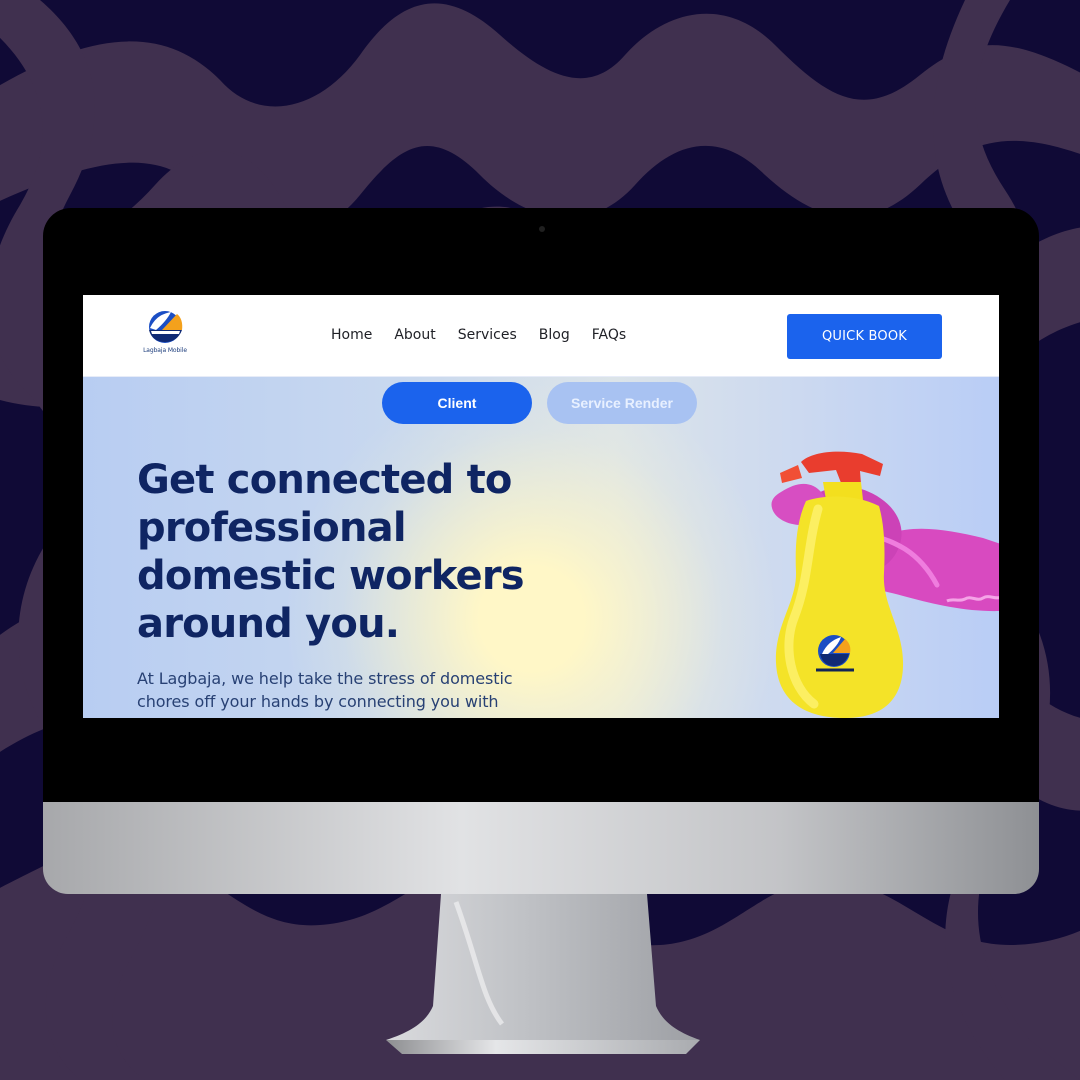 This screenshot has height=1080, width=1080. I want to click on monitor-stand, so click(543, 974).